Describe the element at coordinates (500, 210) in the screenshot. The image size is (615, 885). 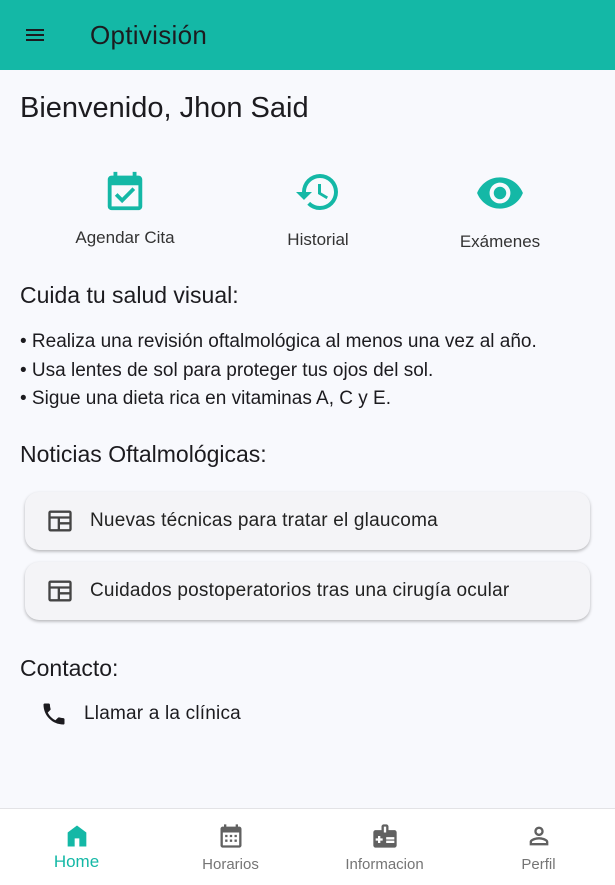
I see `exams-button: Exámenes` at that location.